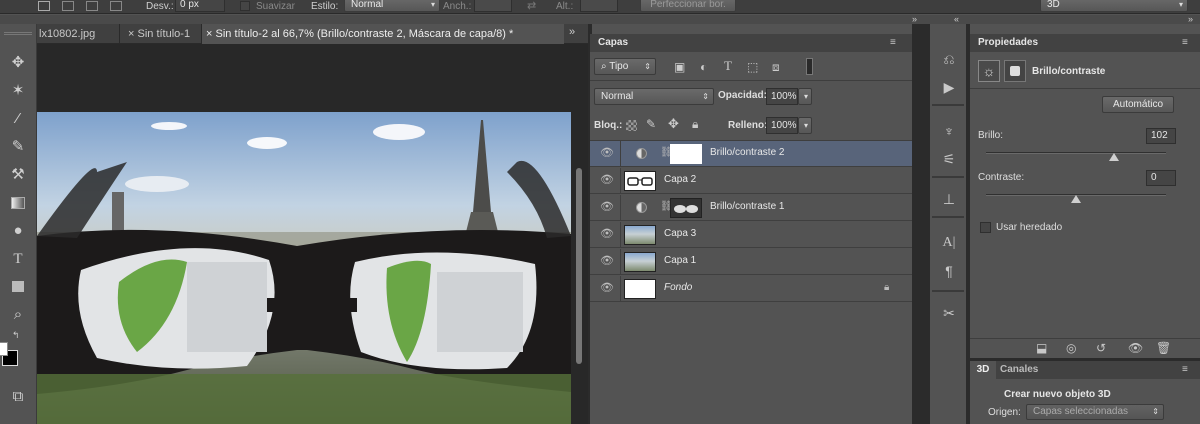  Describe the element at coordinates (1114, 6) in the screenshot. I see `workspace-select: 3D ▾` at that location.